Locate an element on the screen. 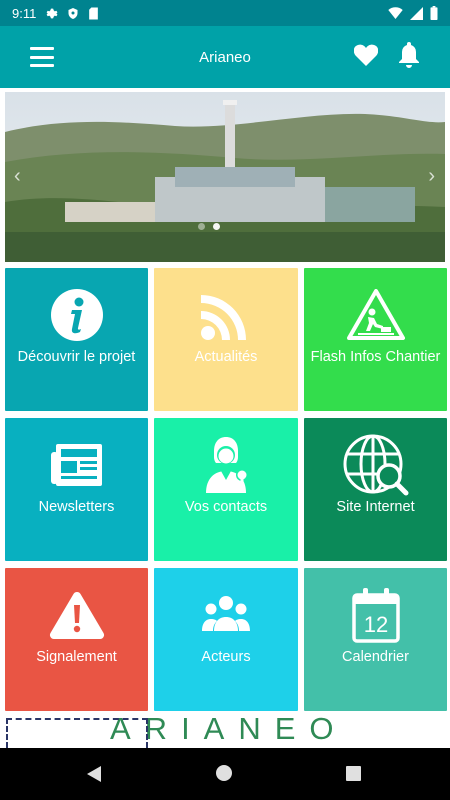 The height and width of the screenshot is (800, 450). tile-signalement: Signalement is located at coordinates (76, 639).